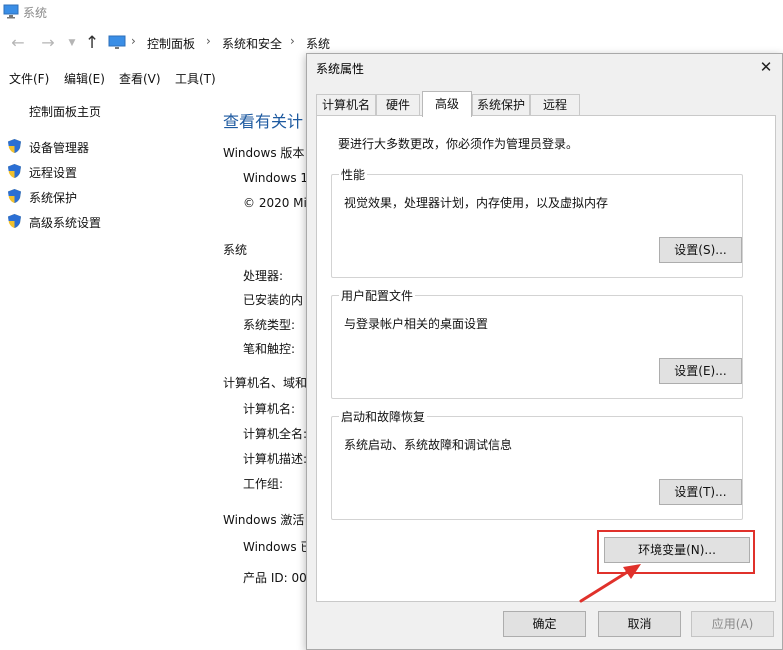 This screenshot has height=650, width=783. Describe the element at coordinates (555, 105) in the screenshot. I see `tab-remote: 远程` at that location.